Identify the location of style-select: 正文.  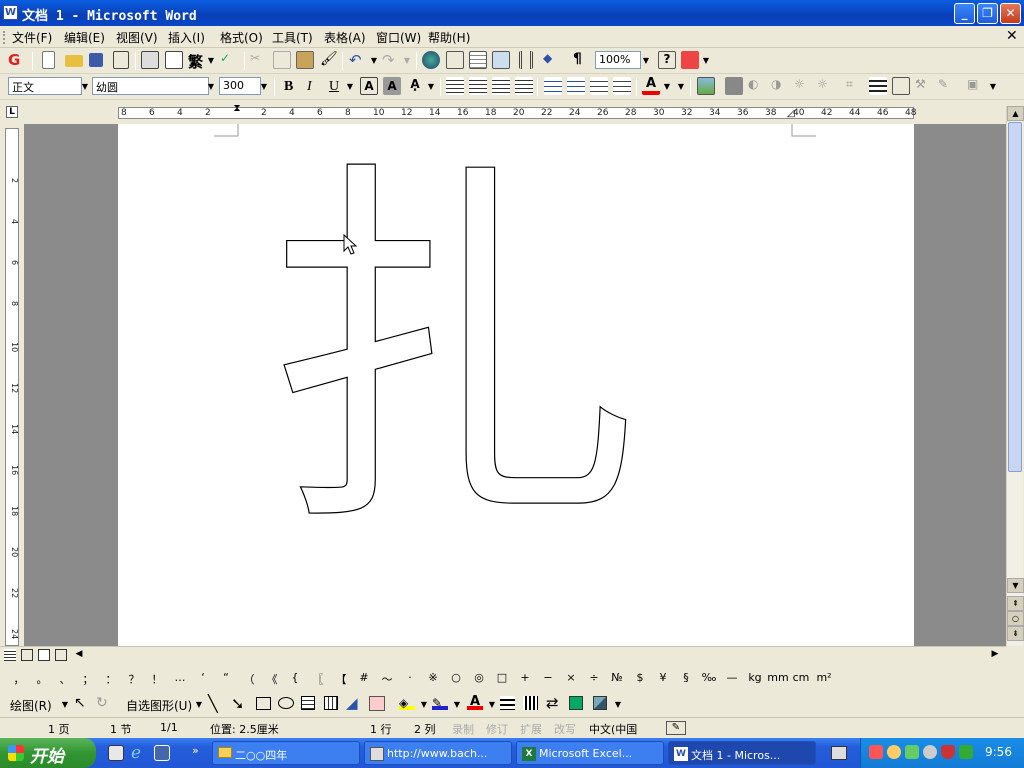
(45, 86).